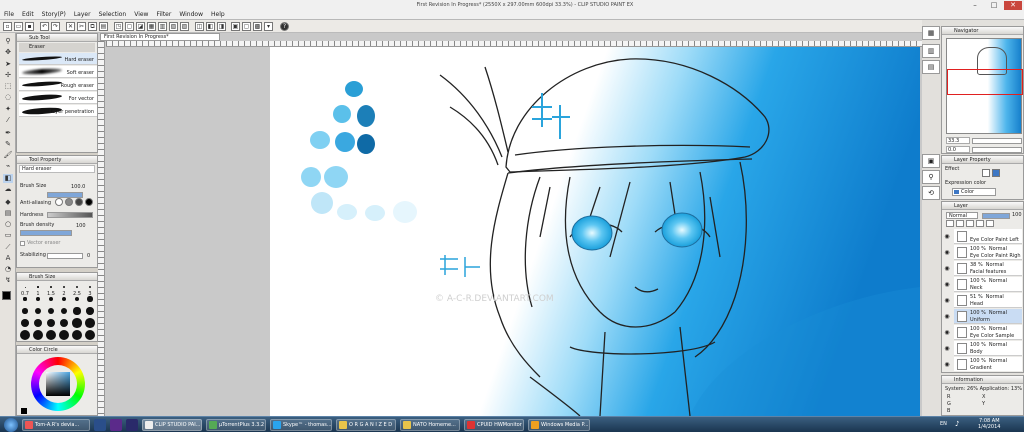 This screenshot has width=1024, height=432. What do you see at coordinates (54, 14) in the screenshot?
I see `menu-story: Story(P)` at bounding box center [54, 14].